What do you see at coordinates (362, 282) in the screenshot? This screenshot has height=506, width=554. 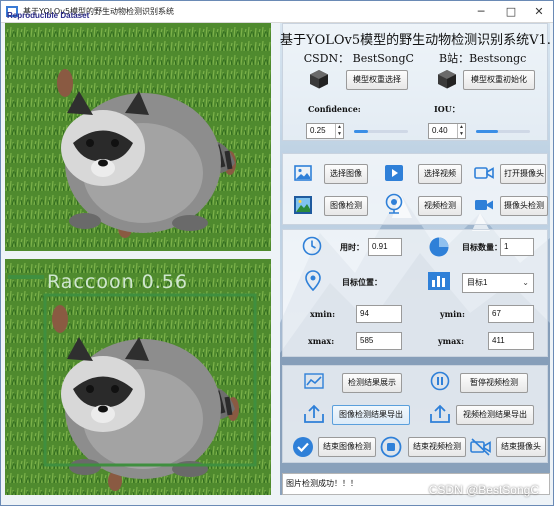 I see `position-label: 目标位置：` at bounding box center [362, 282].